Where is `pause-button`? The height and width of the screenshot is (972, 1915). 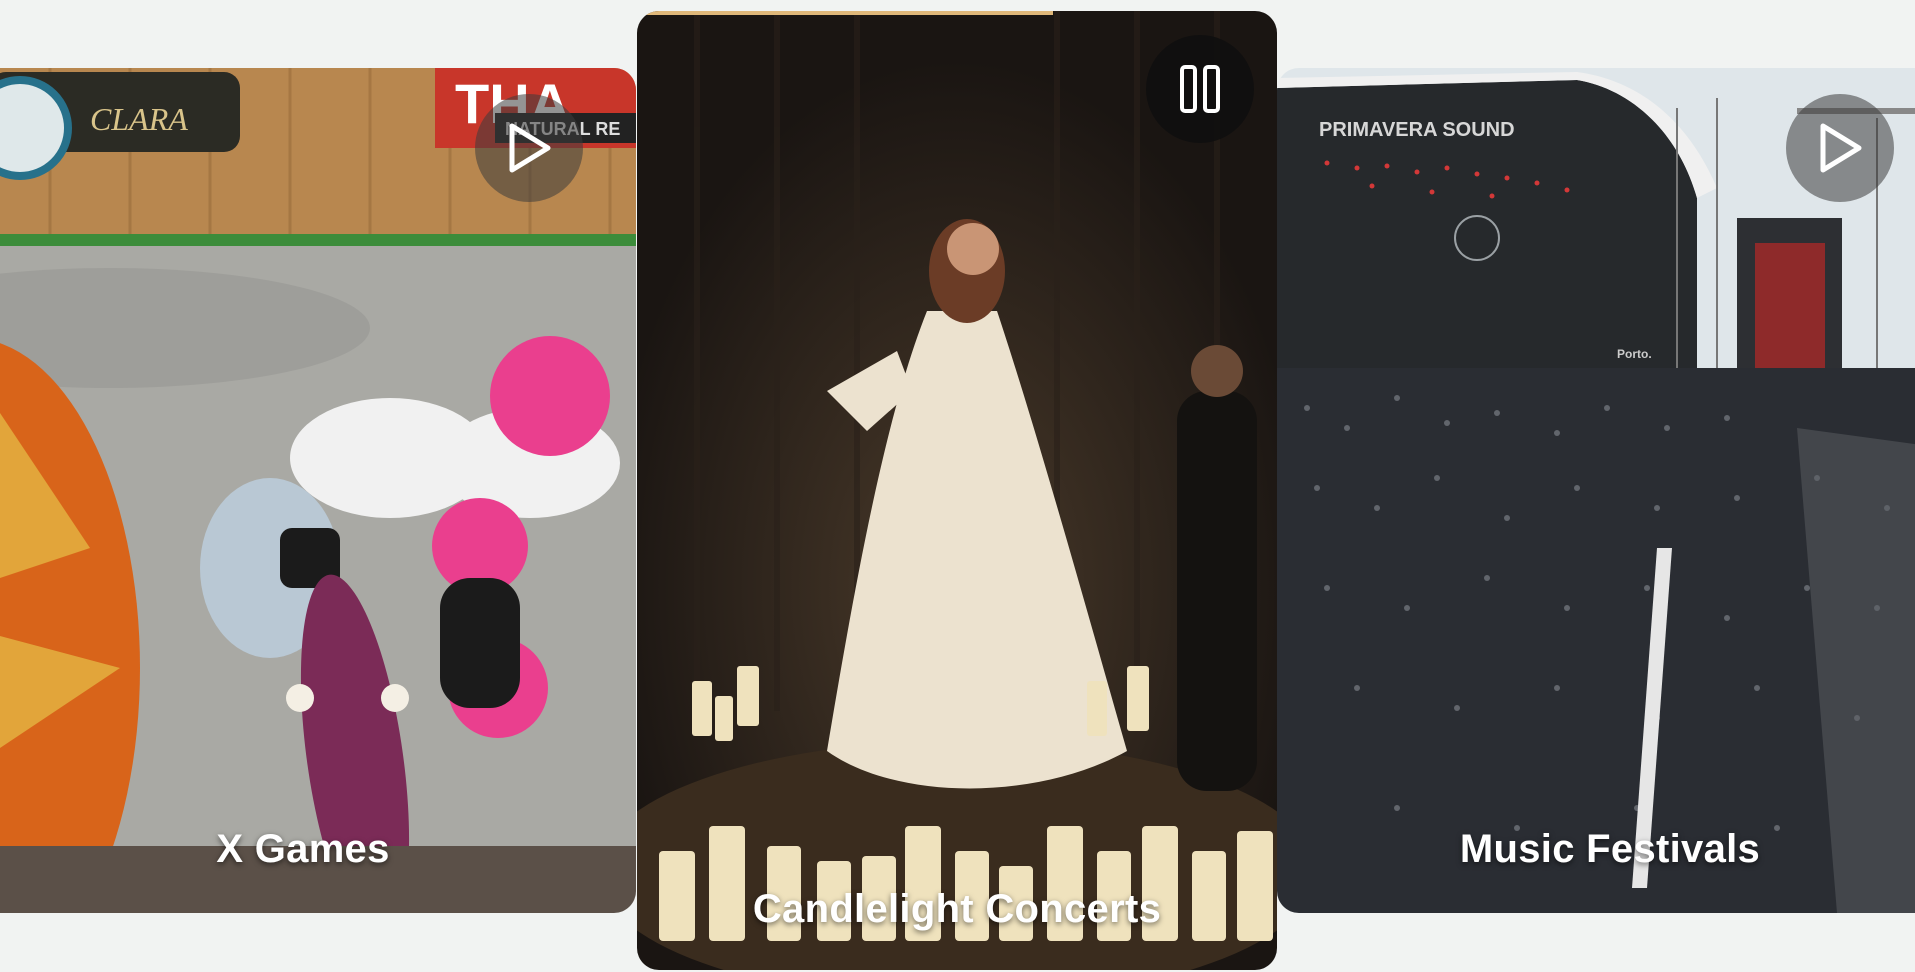
pause-button is located at coordinates (1200, 89).